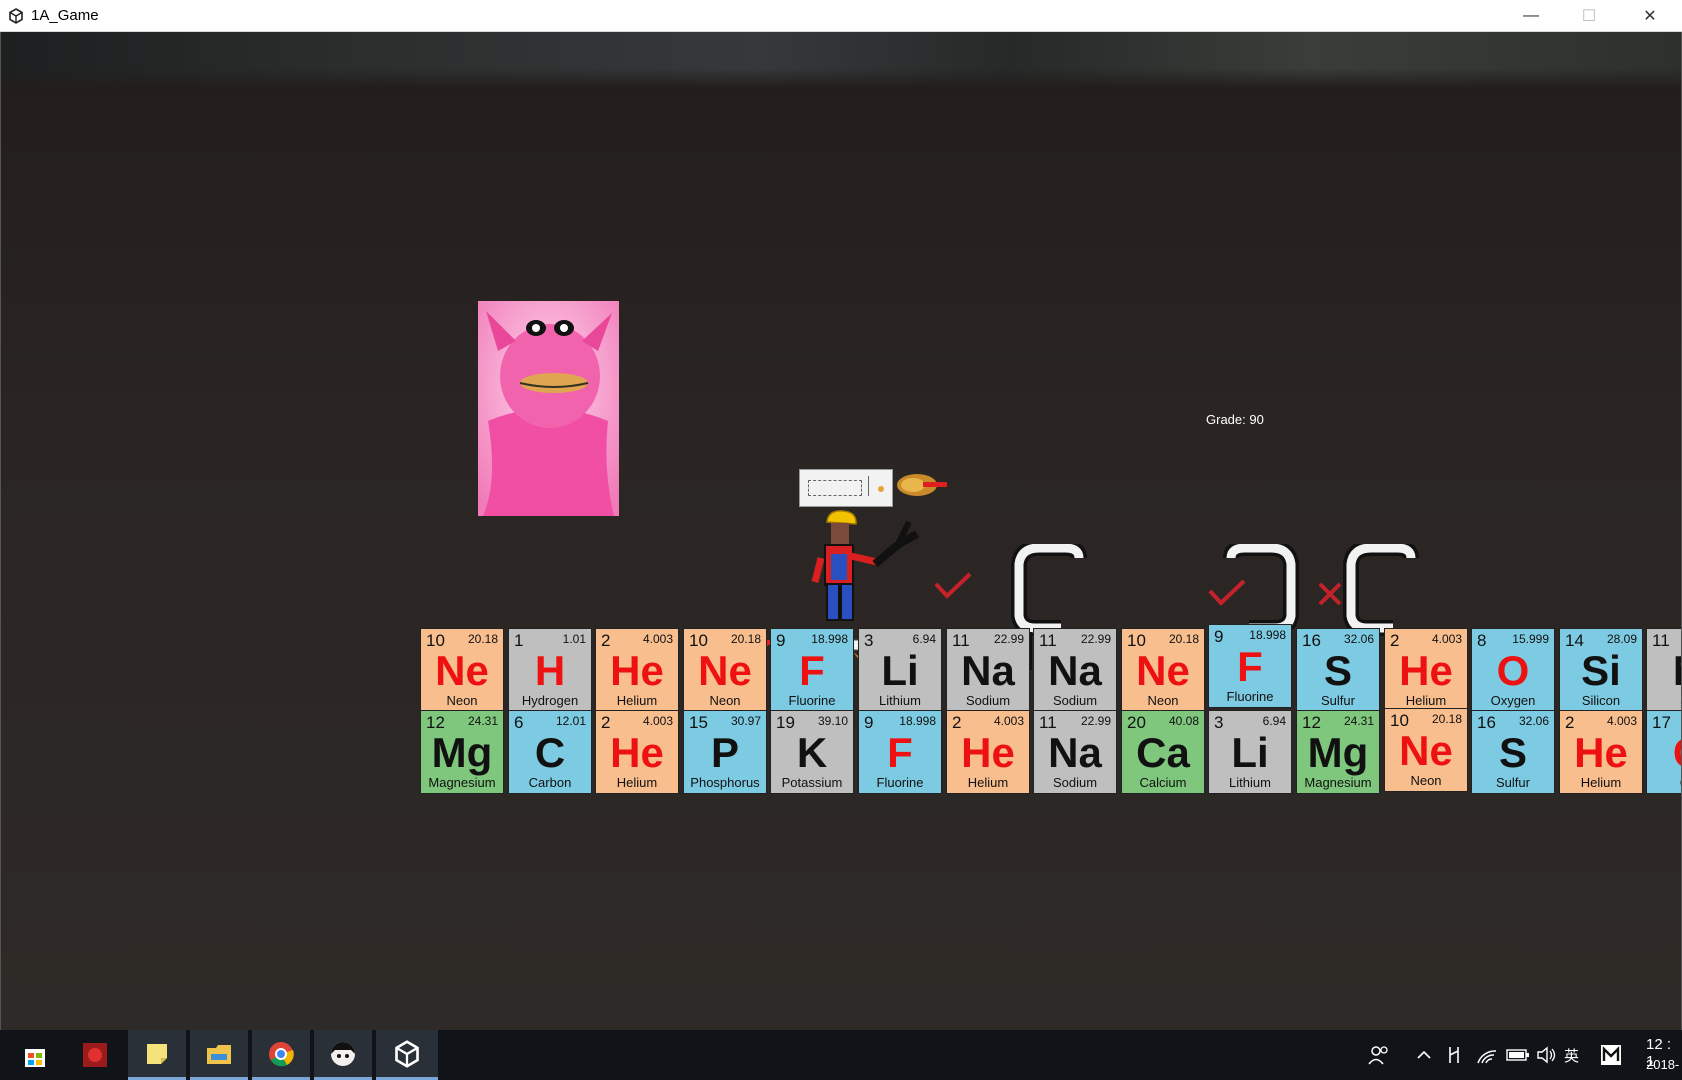 Image resolution: width=1682 pixels, height=1080 pixels. Describe the element at coordinates (157, 1055) in the screenshot. I see `sticky-notes-icon` at that location.